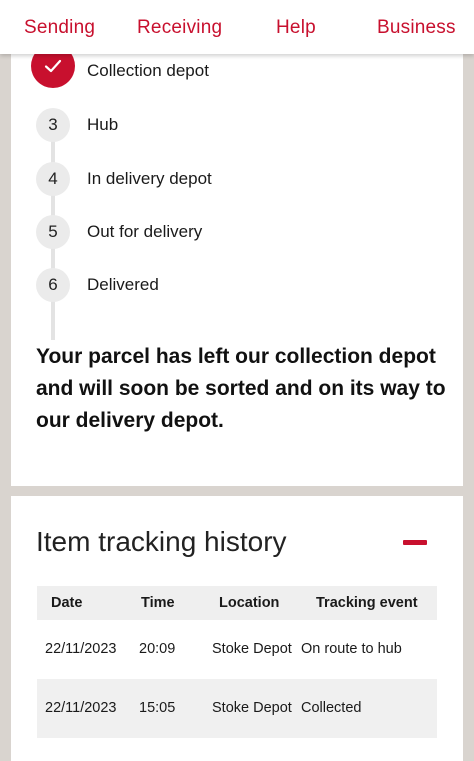 This screenshot has height=761, width=474. Describe the element at coordinates (416, 28) in the screenshot. I see `nav-business: Business` at that location.